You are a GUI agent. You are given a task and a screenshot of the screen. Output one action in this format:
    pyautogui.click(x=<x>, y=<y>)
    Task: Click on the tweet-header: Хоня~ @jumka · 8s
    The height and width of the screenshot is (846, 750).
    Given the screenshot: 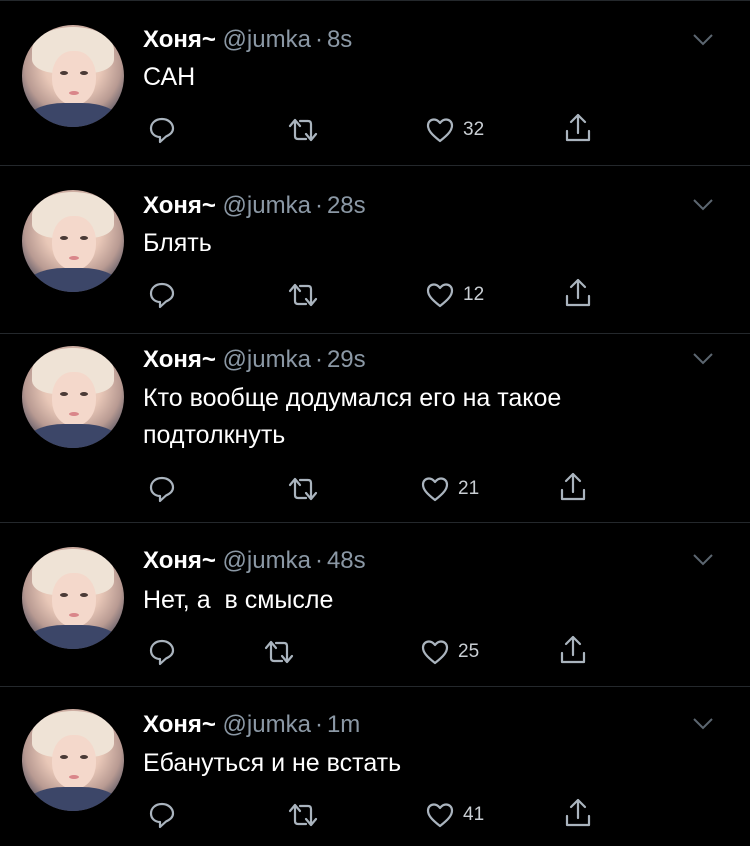 What is the action you would take?
    pyautogui.click(x=247, y=40)
    